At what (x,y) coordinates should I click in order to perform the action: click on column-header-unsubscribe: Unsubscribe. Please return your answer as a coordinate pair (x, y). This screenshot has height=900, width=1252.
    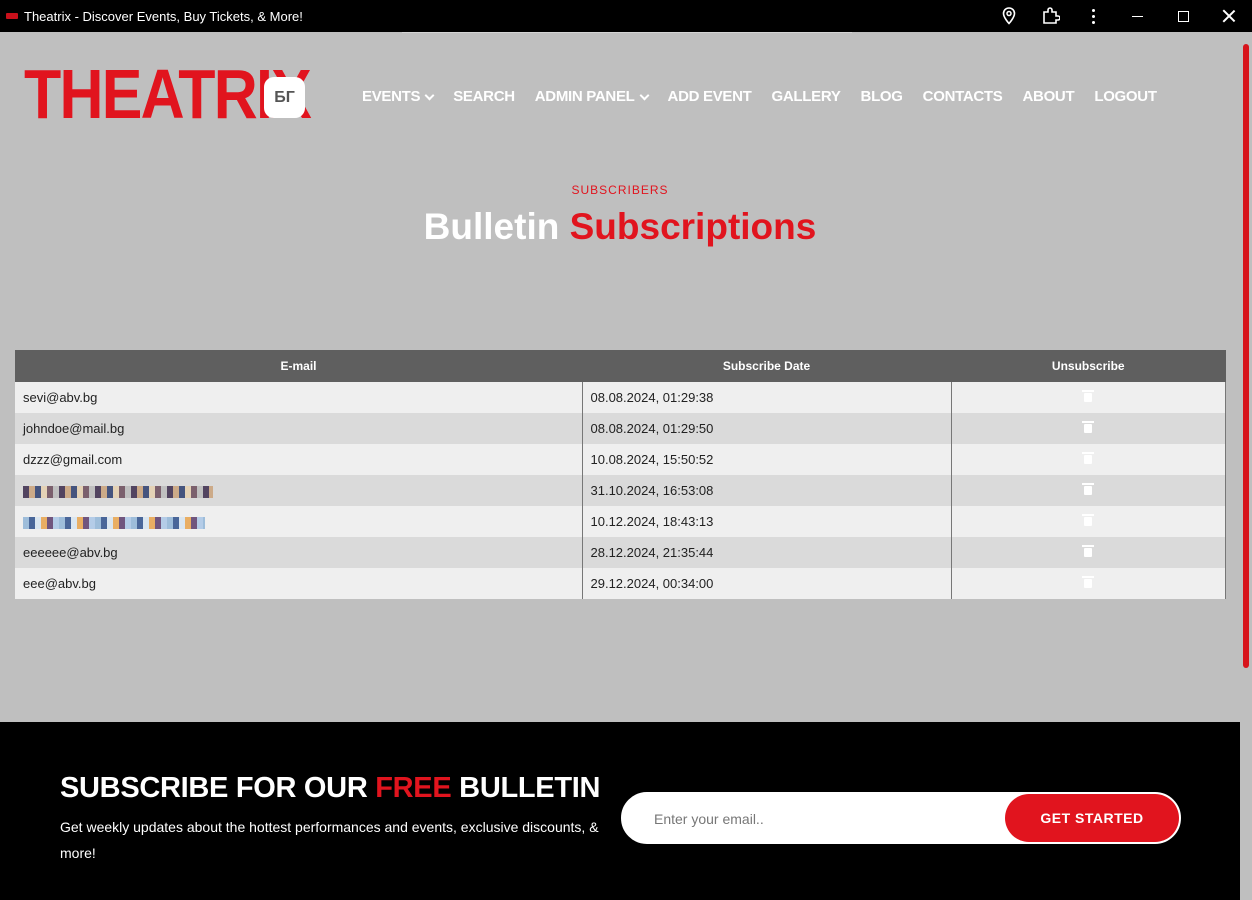
    Looking at the image, I should click on (1088, 366).